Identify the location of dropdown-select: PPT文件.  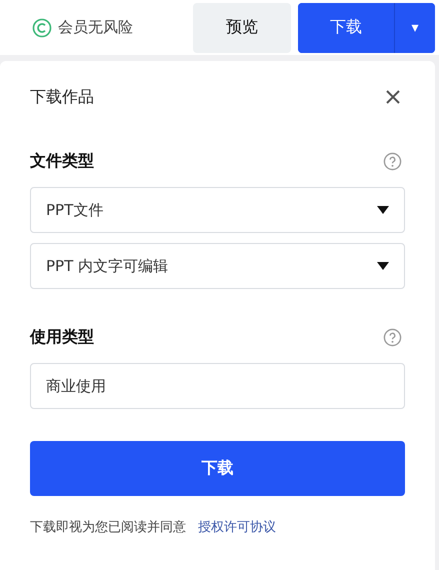
(217, 210).